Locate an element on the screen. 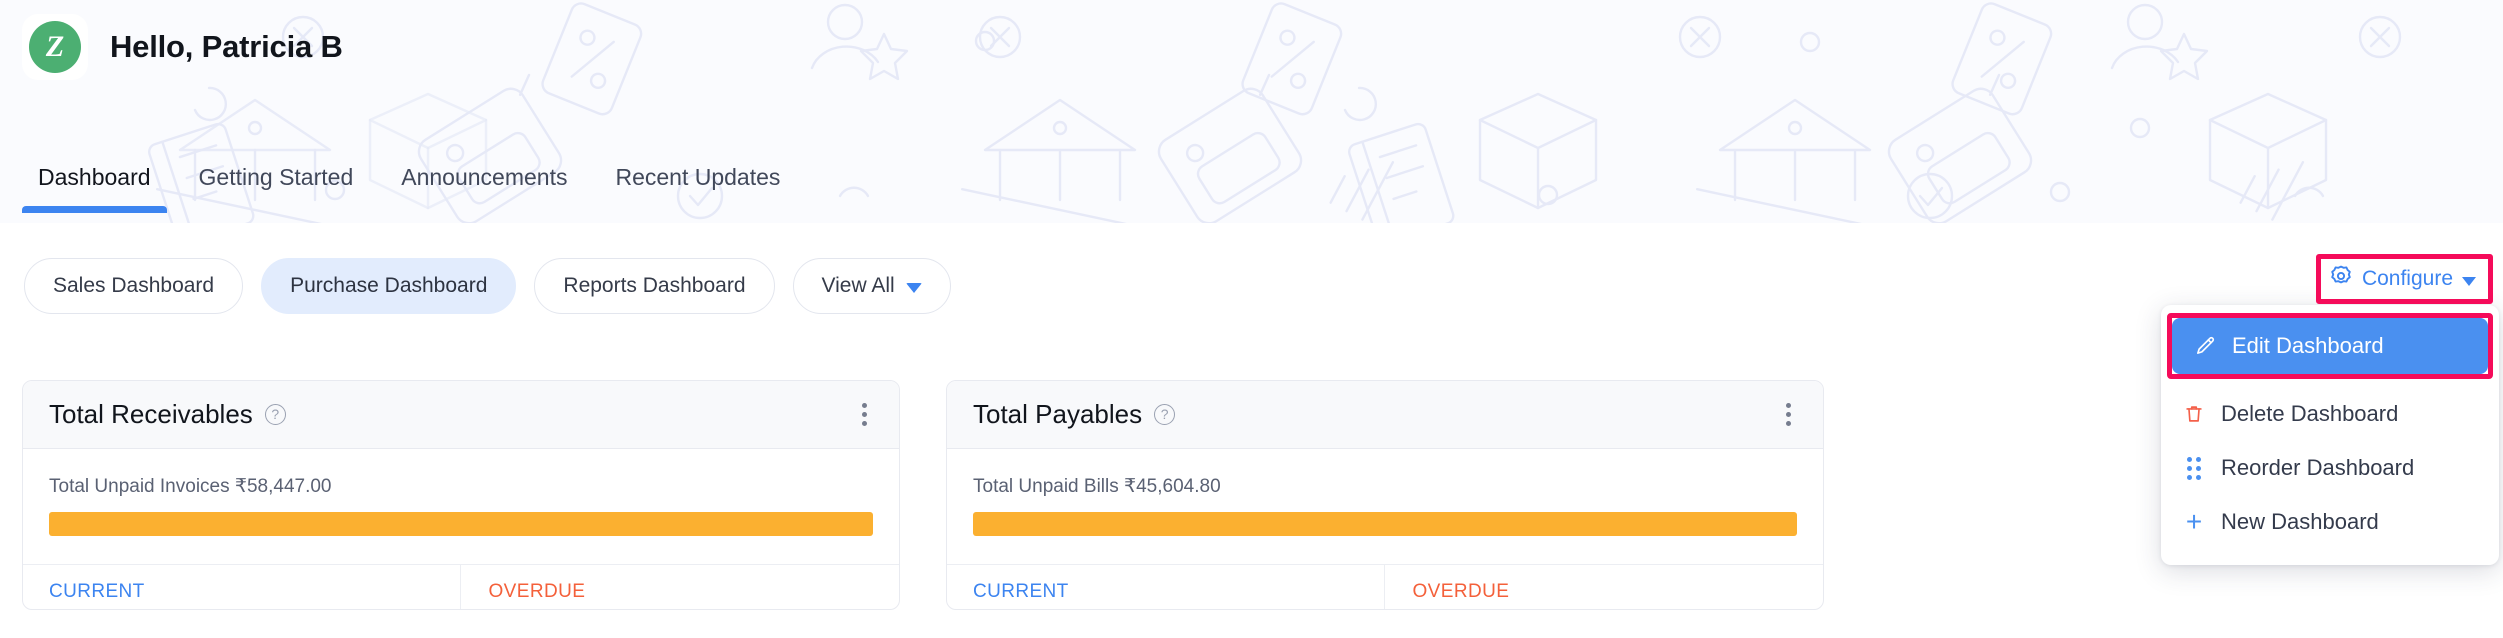 This screenshot has height=638, width=2503. menu-item-reorder-dashboard-label: Reorder Dashboard is located at coordinates (2318, 467).